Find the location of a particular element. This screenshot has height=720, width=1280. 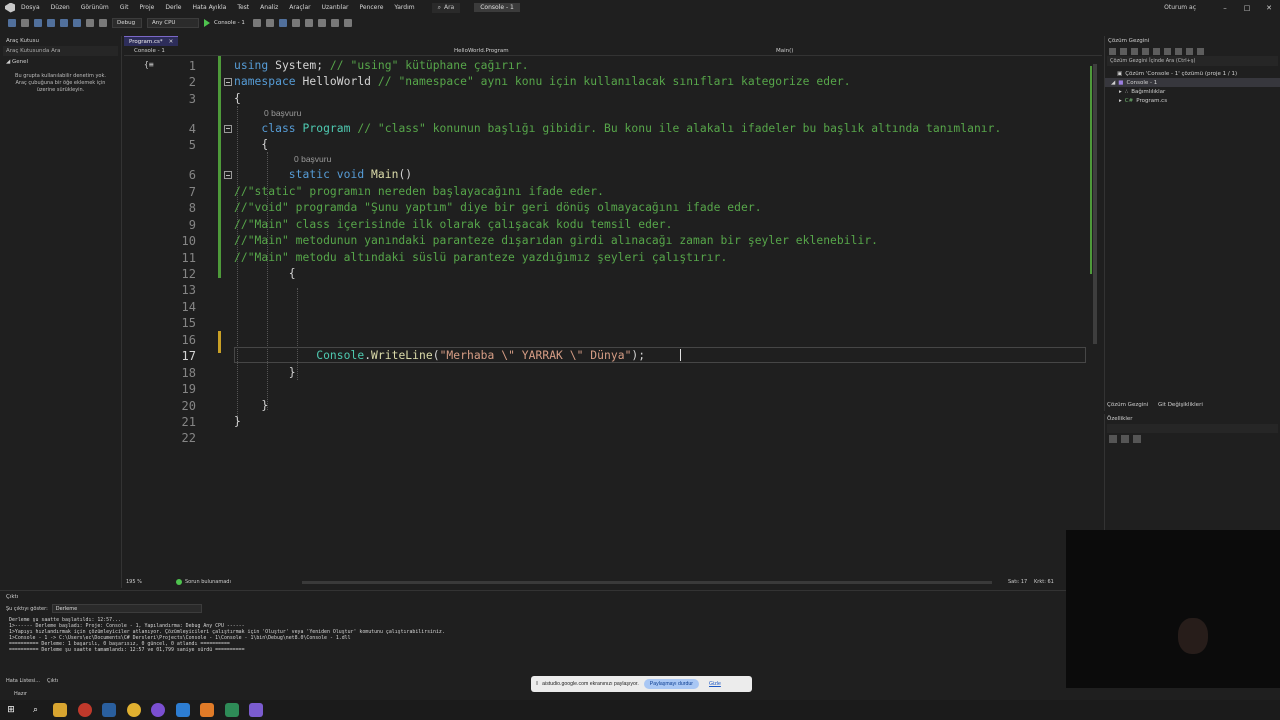

nav-project-dropdown: Console - 1 is located at coordinates (149, 51).